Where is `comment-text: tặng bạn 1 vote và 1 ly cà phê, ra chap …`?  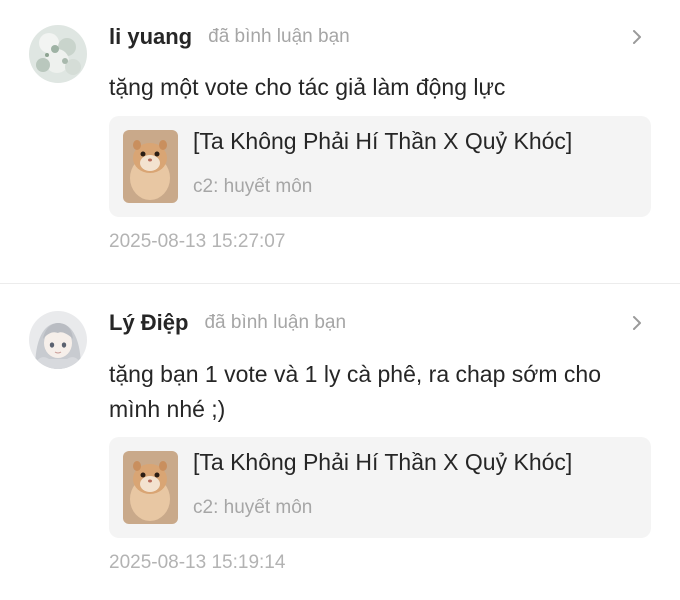
comment-text: tặng bạn 1 vote và 1 ly cà phê, ra chap … is located at coordinates (355, 391).